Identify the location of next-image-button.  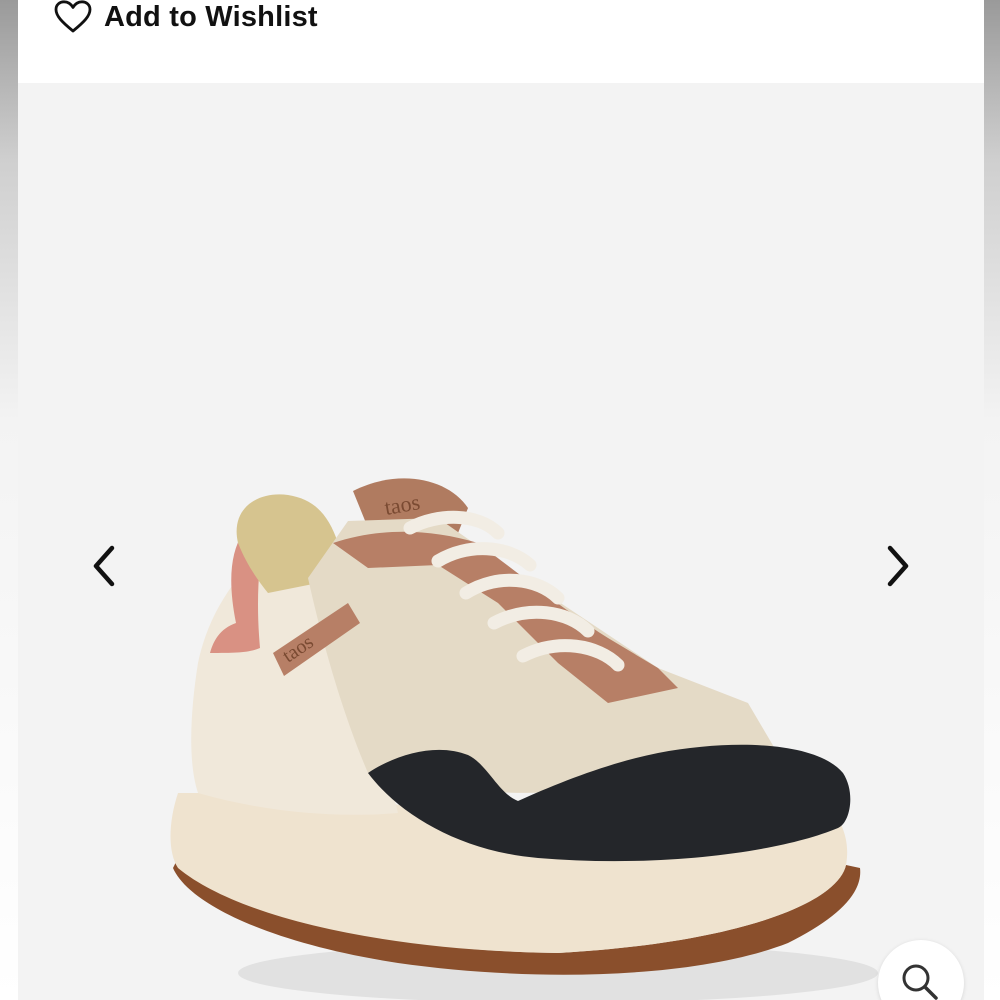
(898, 566).